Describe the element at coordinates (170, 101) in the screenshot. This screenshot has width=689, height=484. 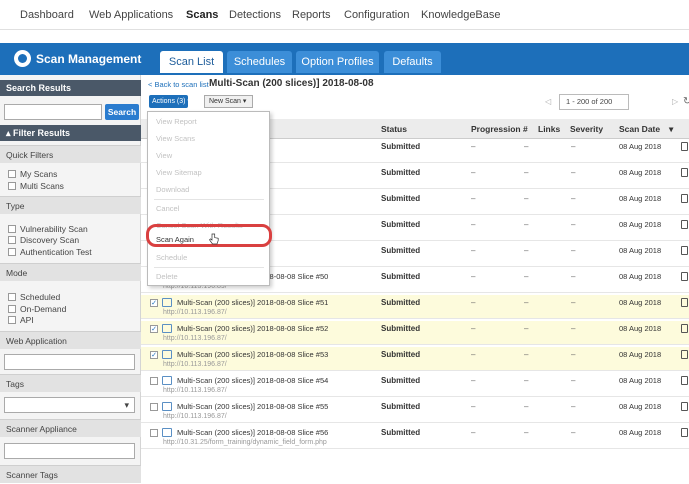
I see `actions-button: Actions (3) ▾` at that location.